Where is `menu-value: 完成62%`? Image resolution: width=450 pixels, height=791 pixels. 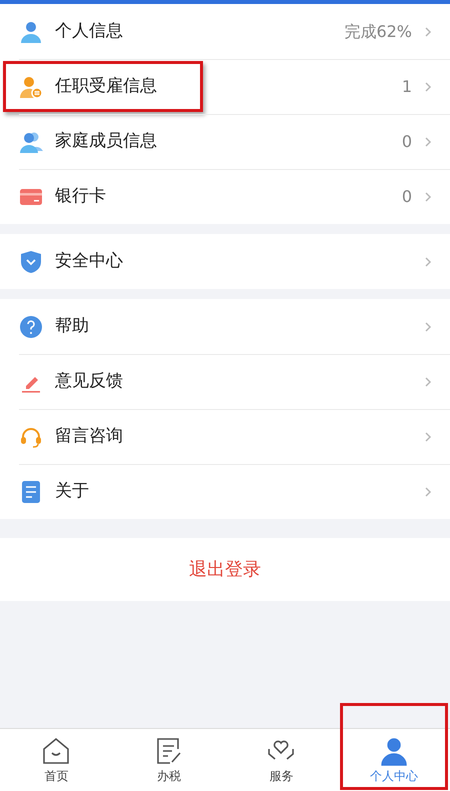 menu-value: 完成62% is located at coordinates (378, 31).